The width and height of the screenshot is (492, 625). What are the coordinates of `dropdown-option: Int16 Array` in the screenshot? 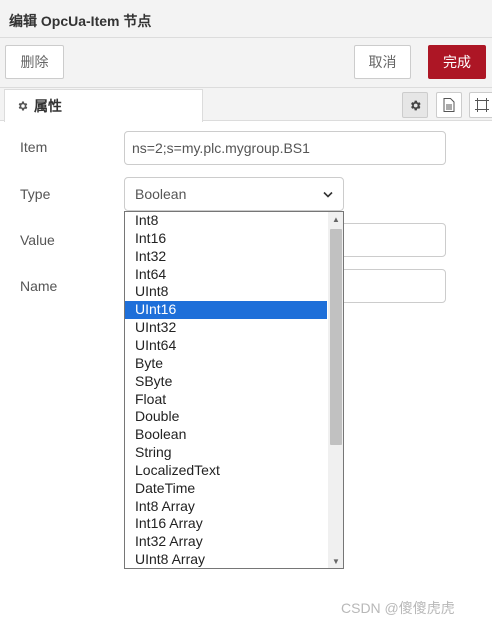 It's located at (226, 524).